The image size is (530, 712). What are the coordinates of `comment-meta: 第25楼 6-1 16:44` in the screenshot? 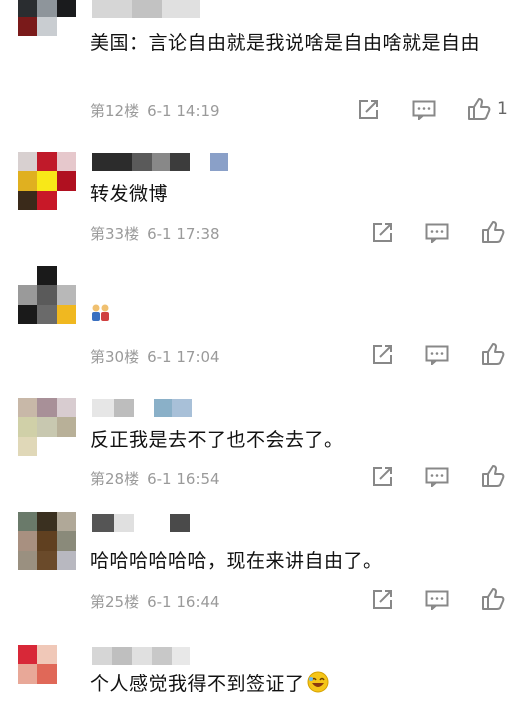 It's located at (155, 601).